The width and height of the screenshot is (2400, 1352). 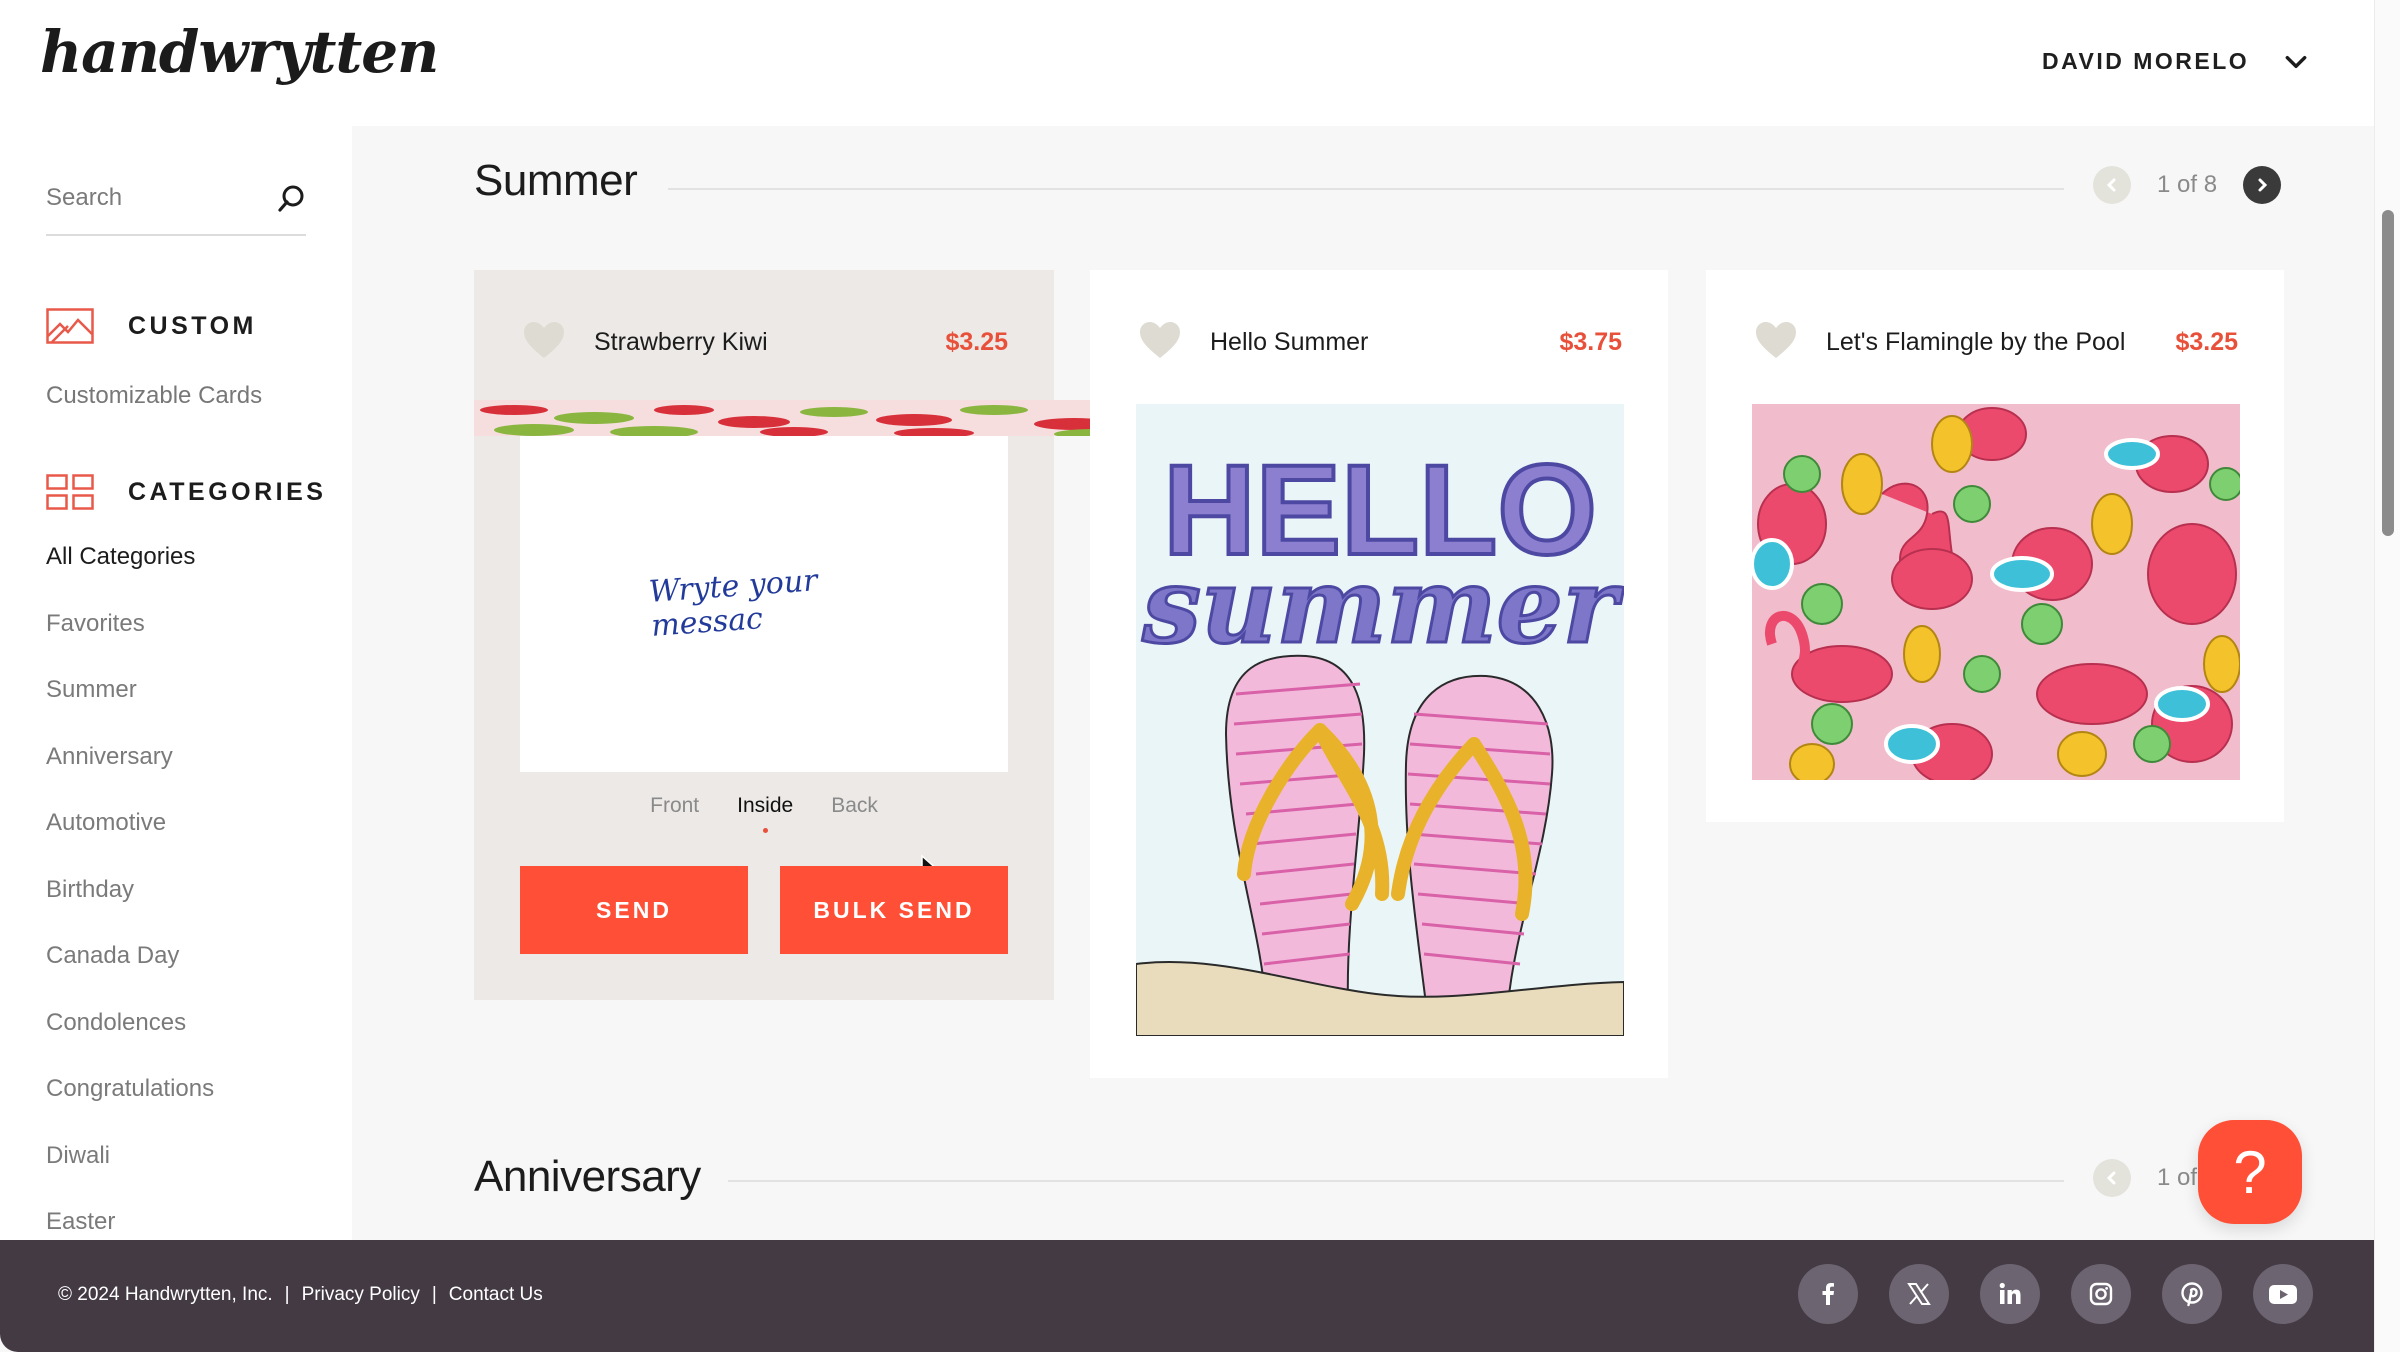 I want to click on card-header: Let's Flamingle by the Pool $3.25, so click(x=1995, y=345).